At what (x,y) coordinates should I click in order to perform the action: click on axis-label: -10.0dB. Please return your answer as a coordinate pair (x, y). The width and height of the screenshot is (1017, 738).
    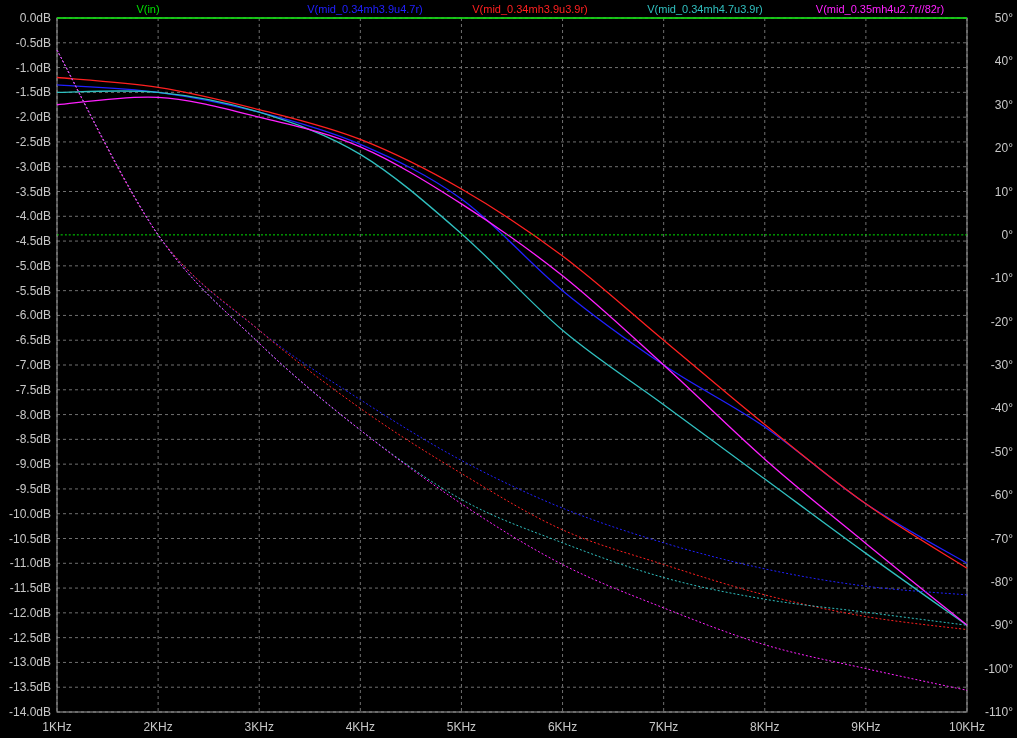
    Looking at the image, I should click on (29, 513).